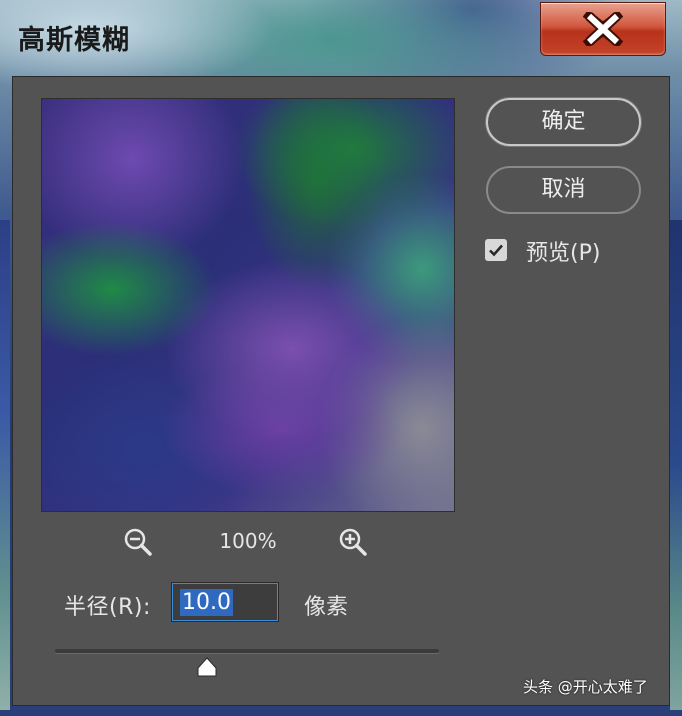 The height and width of the screenshot is (716, 682). I want to click on radius-input: 10.0, so click(225, 602).